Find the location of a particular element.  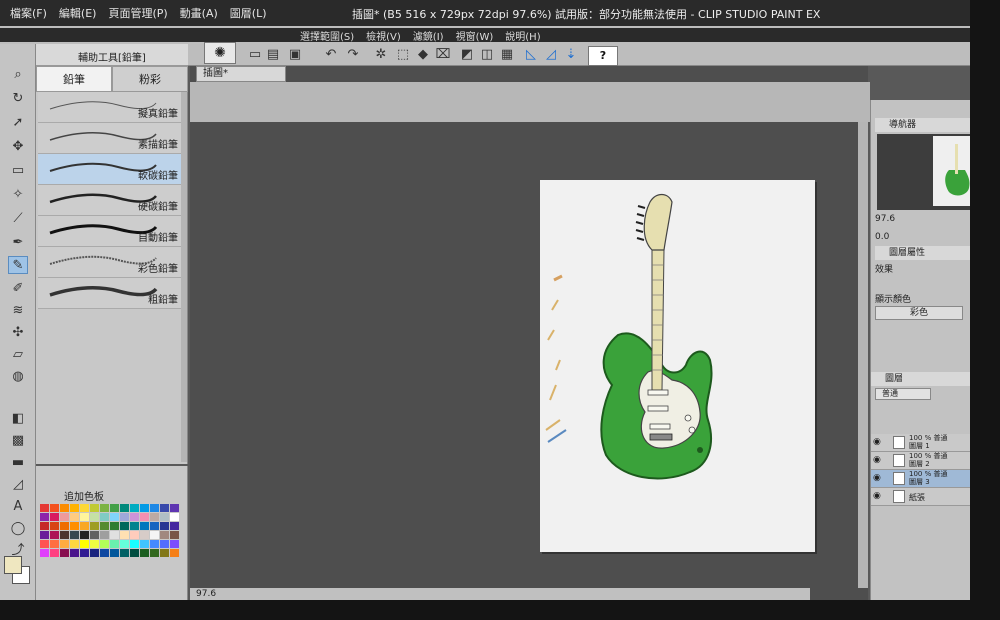

menu-select: 選擇範圍(S) is located at coordinates (327, 35).